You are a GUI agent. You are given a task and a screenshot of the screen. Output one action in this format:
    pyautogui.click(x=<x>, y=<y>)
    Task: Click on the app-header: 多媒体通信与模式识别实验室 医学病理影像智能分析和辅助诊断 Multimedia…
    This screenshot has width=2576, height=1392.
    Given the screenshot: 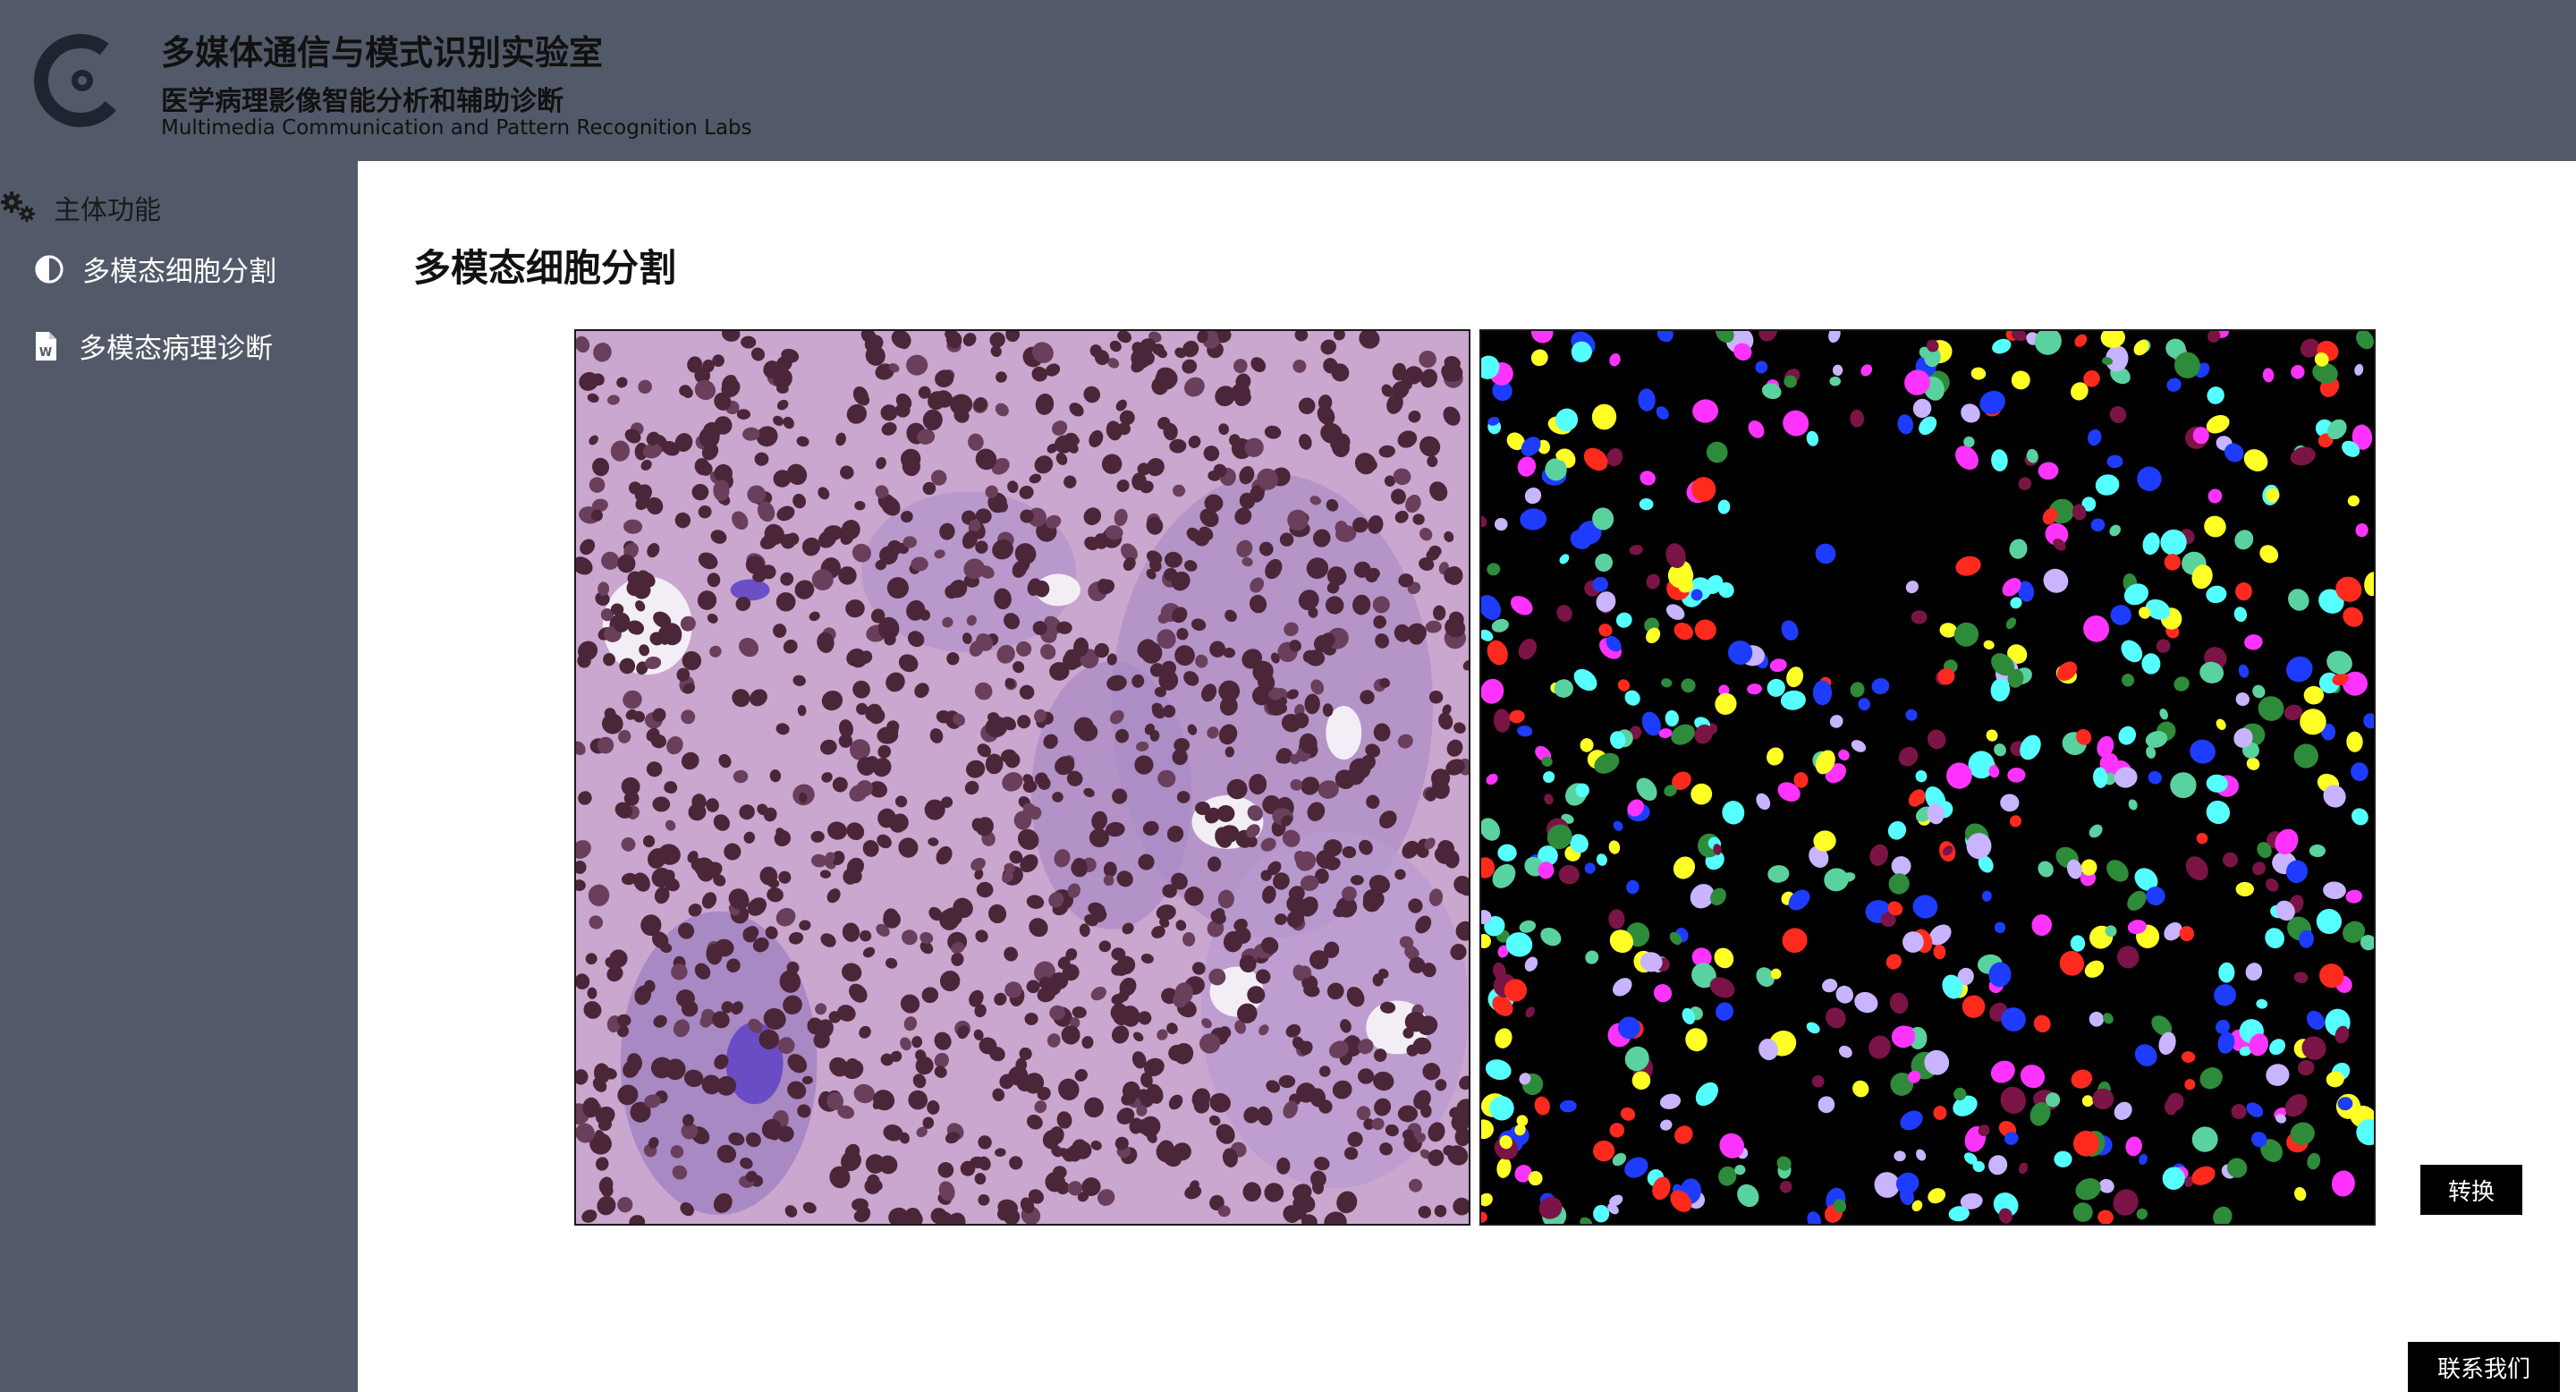 What is the action you would take?
    pyautogui.click(x=1288, y=80)
    